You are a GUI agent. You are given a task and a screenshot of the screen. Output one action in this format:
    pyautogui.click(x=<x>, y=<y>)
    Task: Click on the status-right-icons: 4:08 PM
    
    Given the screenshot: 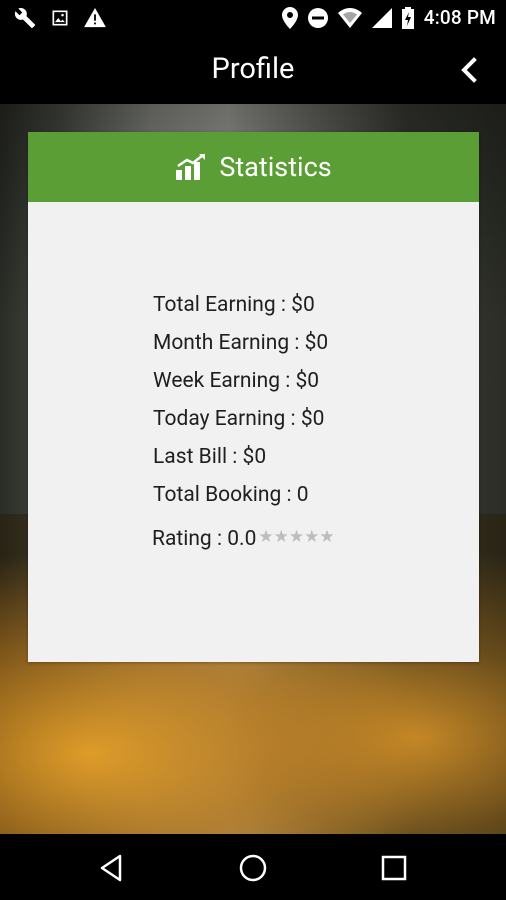 What is the action you would take?
    pyautogui.click(x=388, y=17)
    